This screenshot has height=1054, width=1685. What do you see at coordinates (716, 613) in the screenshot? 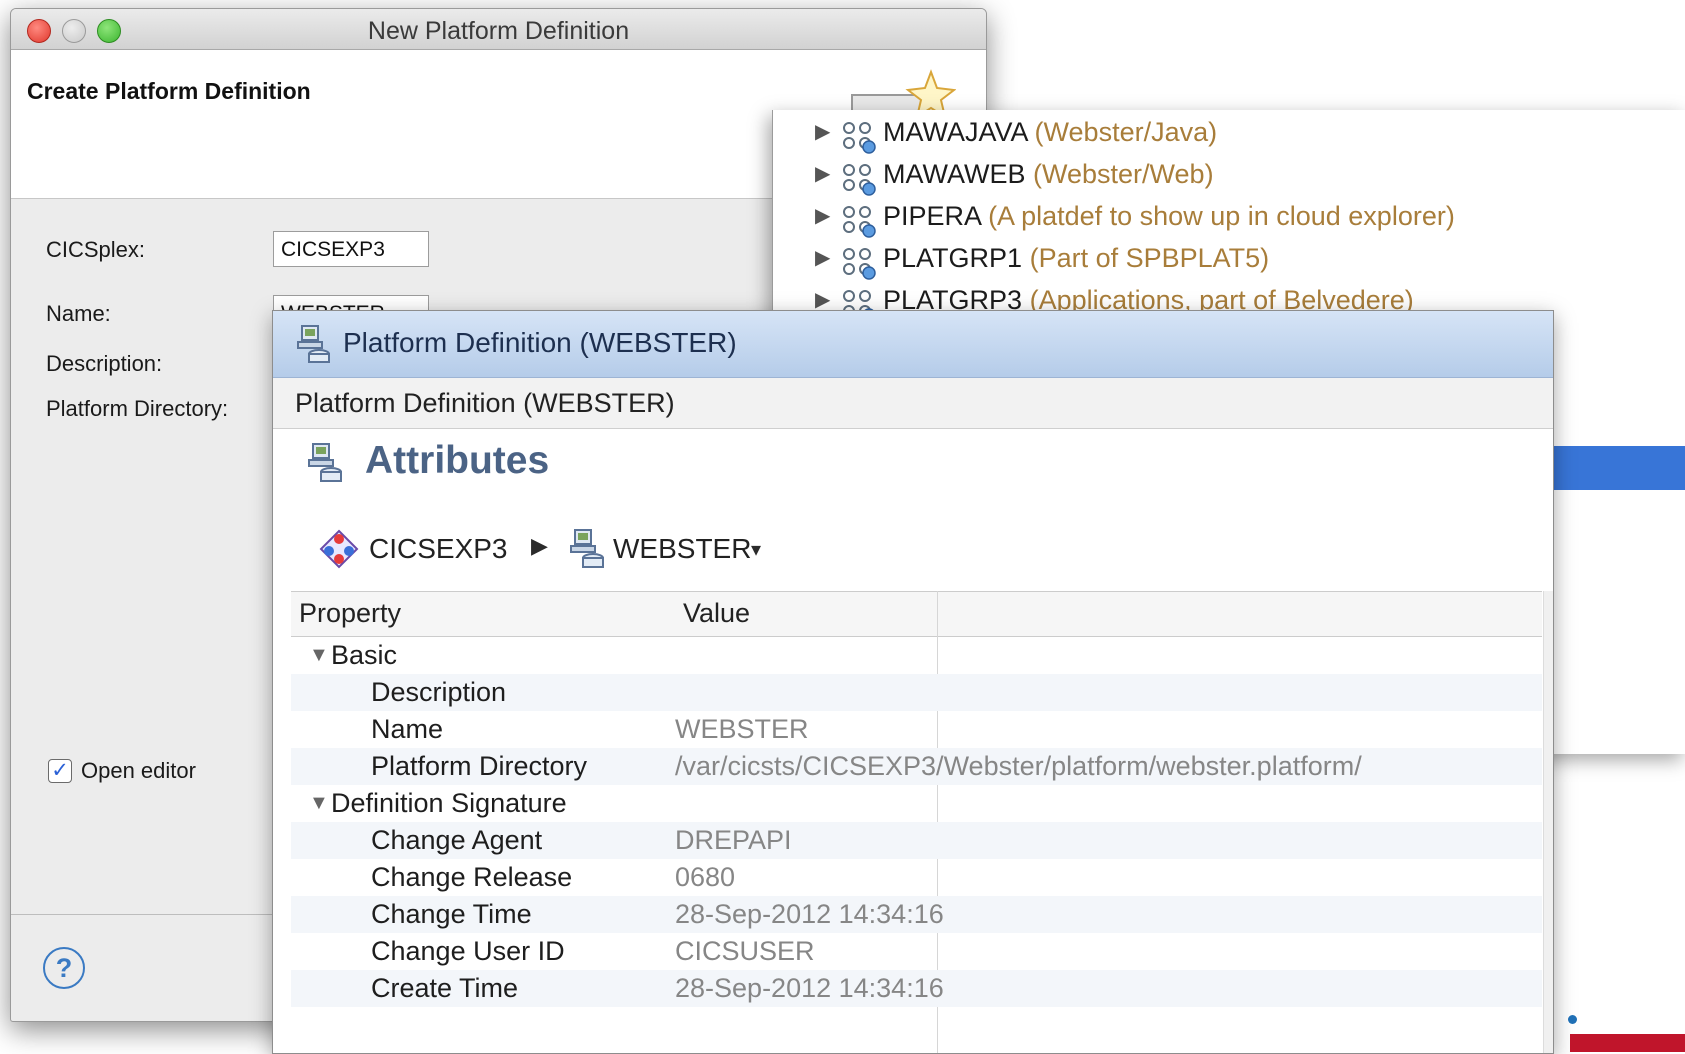
I see `value-column-header: Value` at bounding box center [716, 613].